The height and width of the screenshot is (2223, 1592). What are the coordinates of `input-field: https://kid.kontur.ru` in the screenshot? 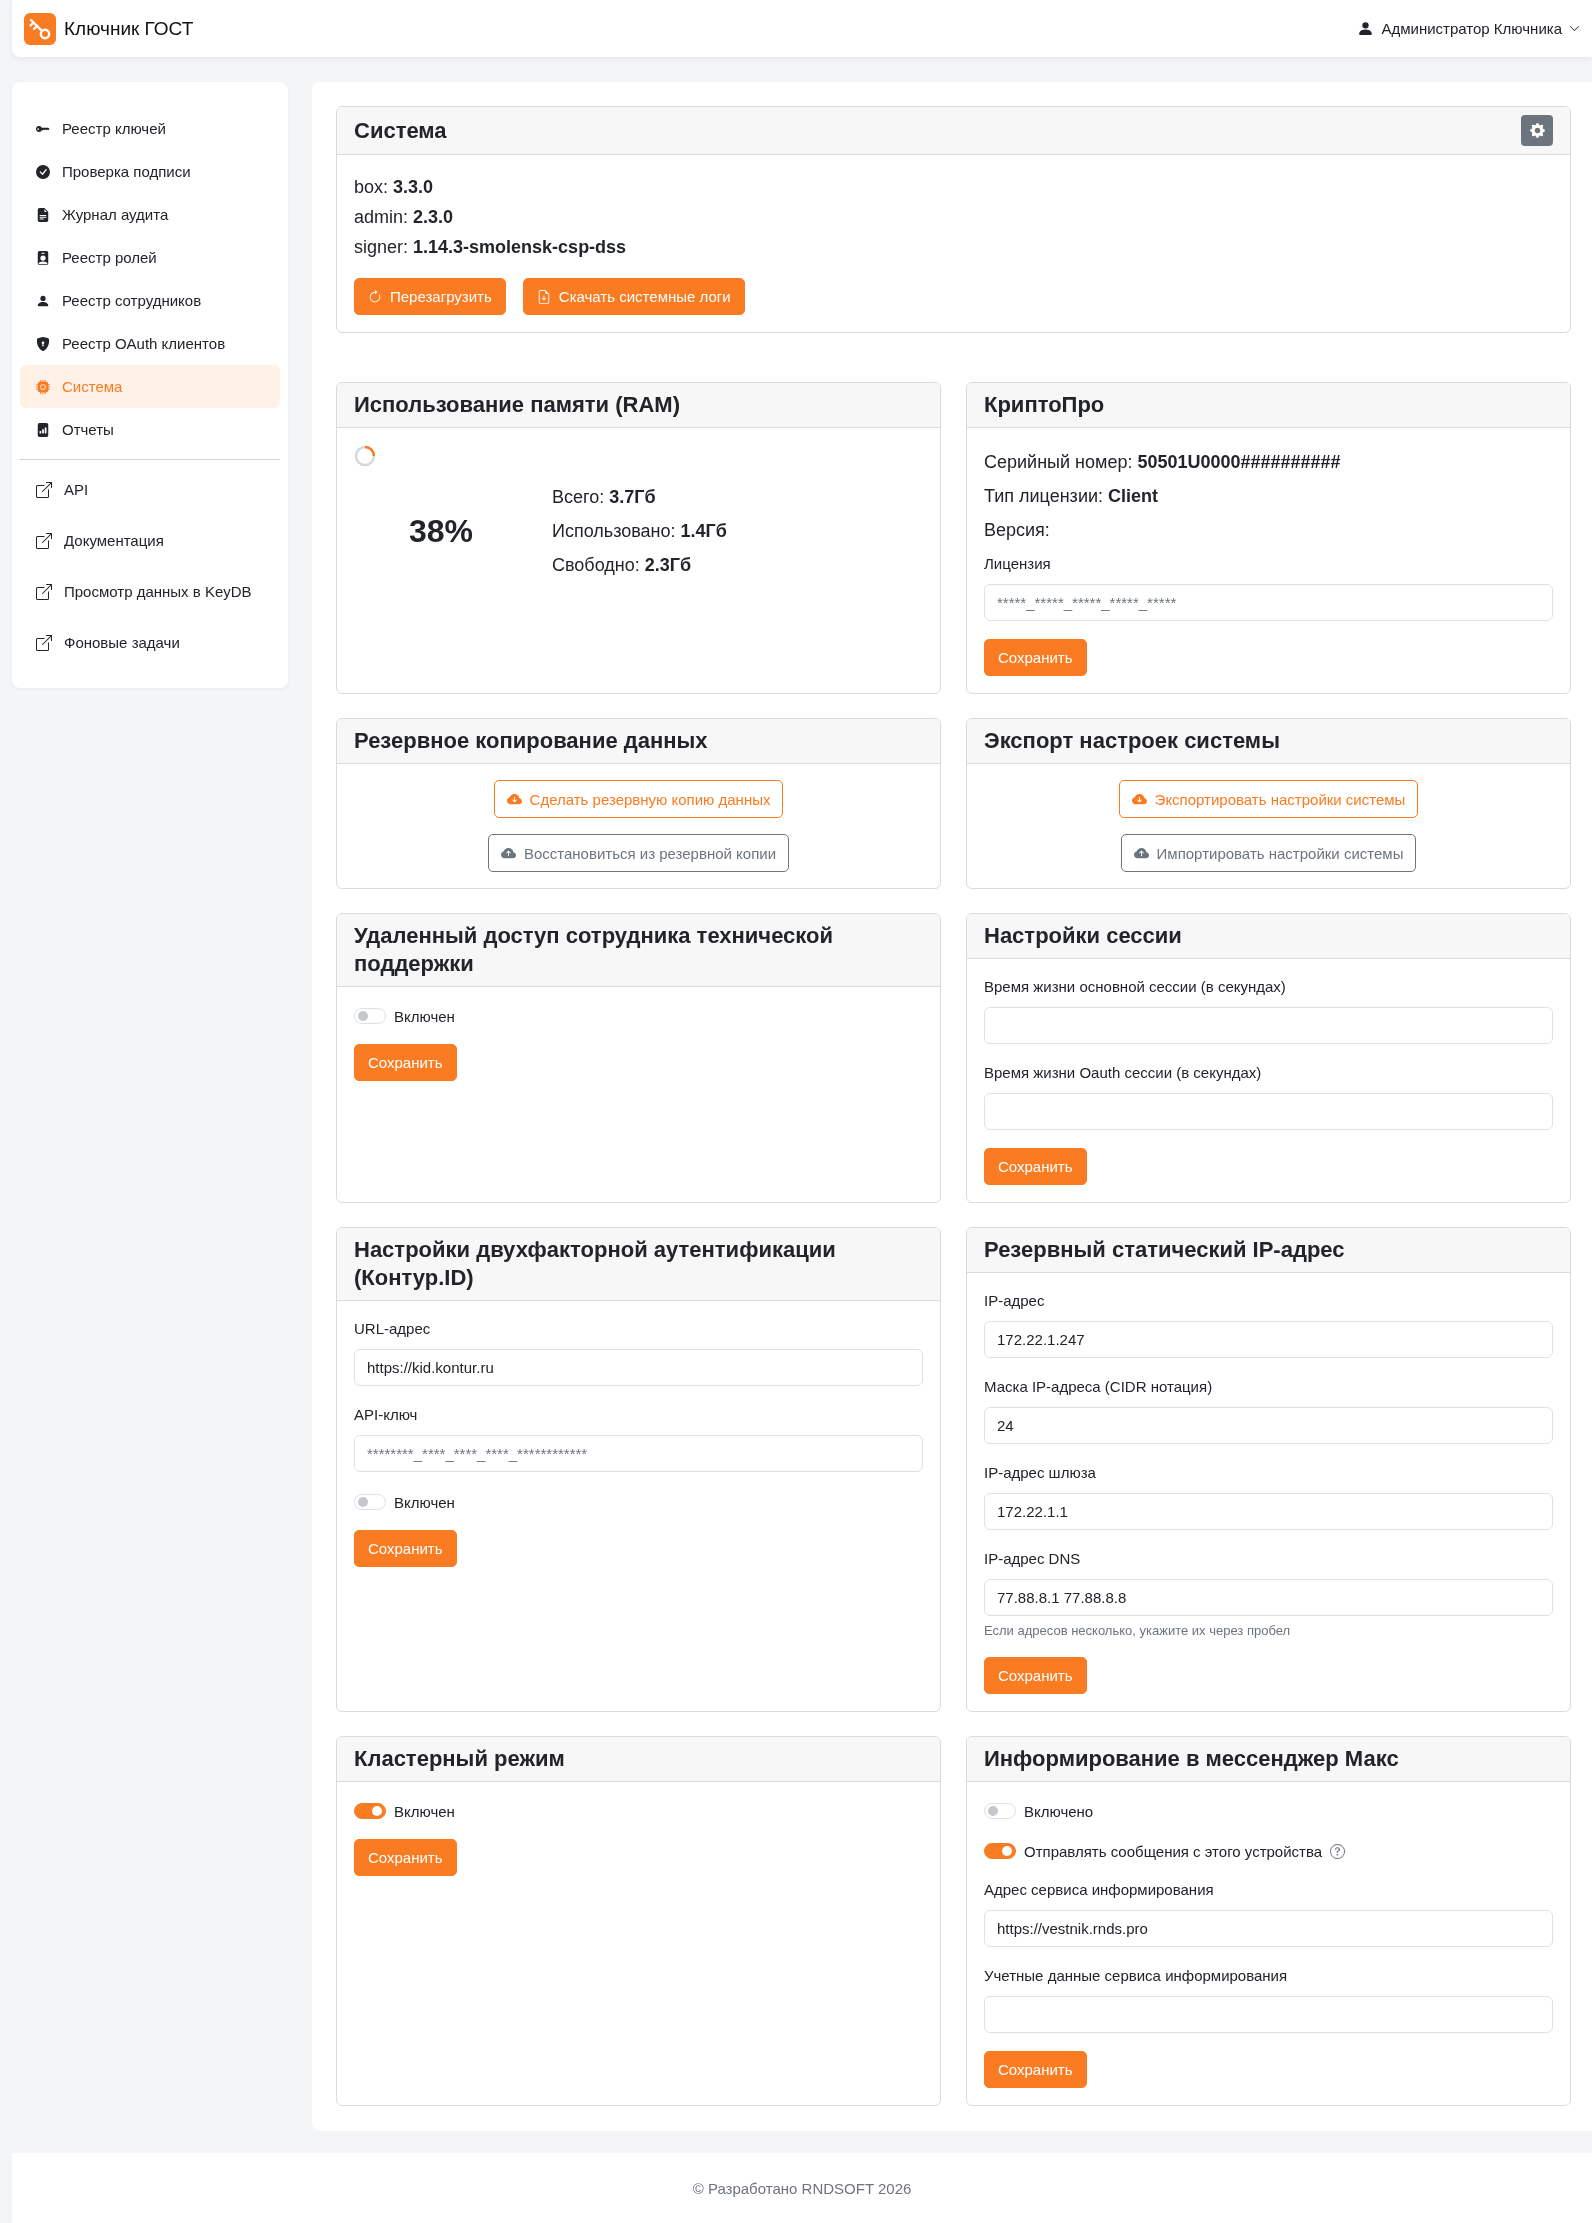 It's located at (638, 1367).